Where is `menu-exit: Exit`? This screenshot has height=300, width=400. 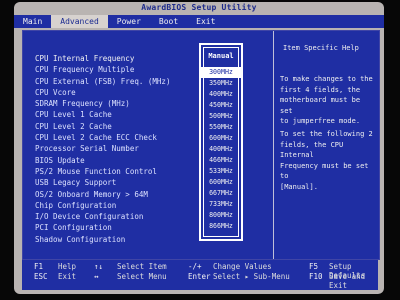 menu-exit: Exit is located at coordinates (205, 21).